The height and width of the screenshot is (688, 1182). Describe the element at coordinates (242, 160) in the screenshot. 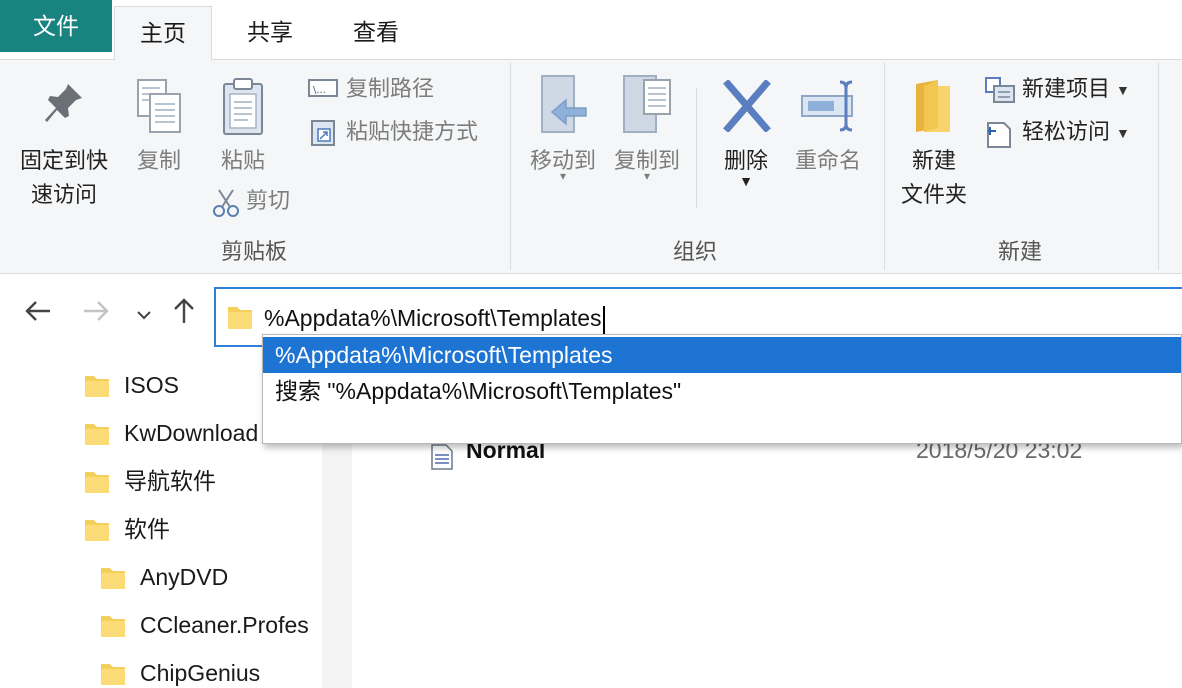

I see `paste-label: 粘贴` at that location.